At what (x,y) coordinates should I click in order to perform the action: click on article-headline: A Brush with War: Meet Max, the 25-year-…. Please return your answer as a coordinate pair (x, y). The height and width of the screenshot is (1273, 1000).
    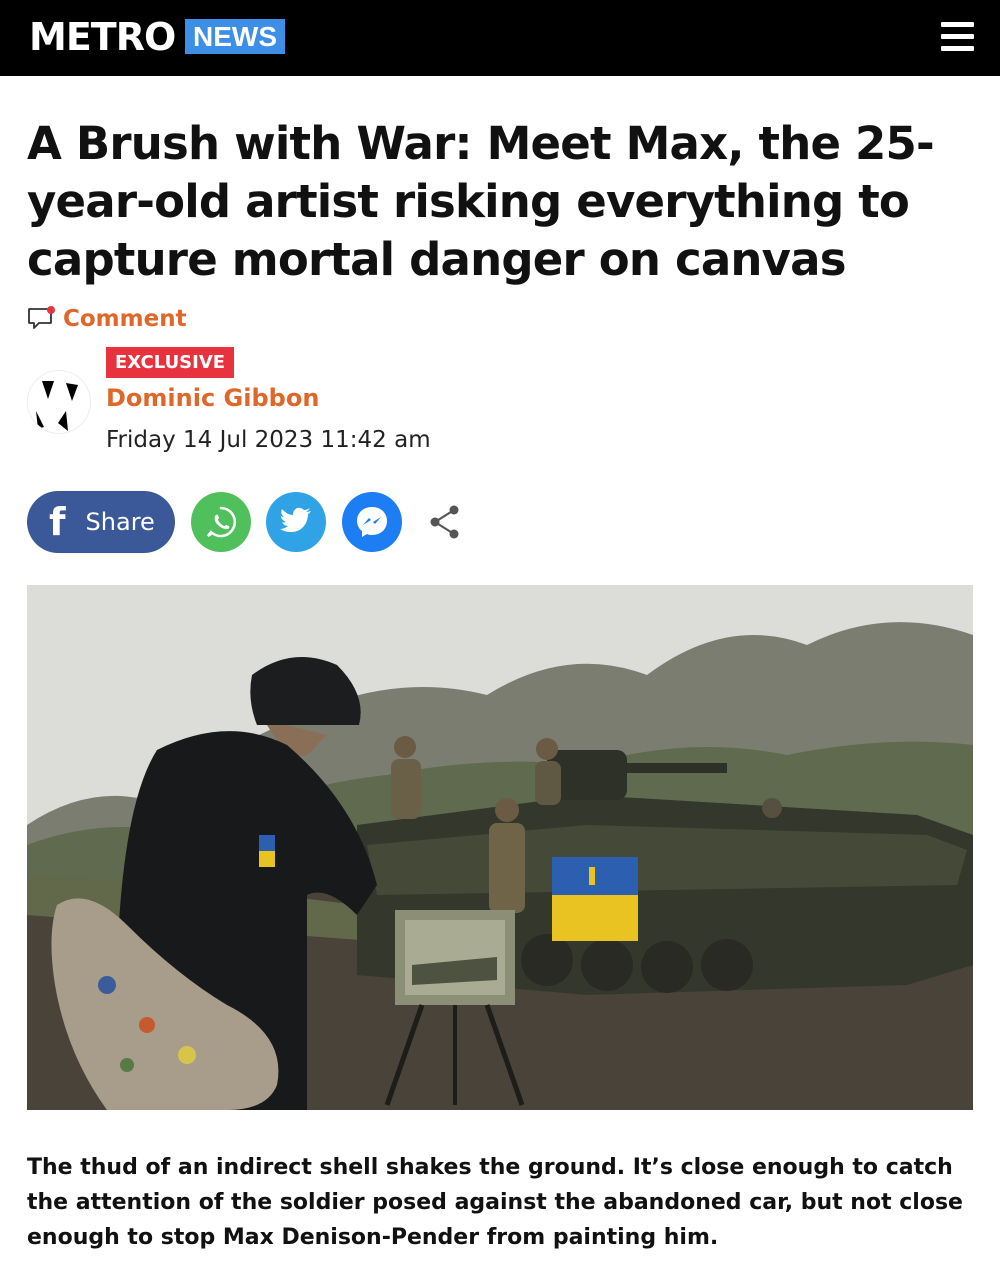
    Looking at the image, I should click on (481, 201).